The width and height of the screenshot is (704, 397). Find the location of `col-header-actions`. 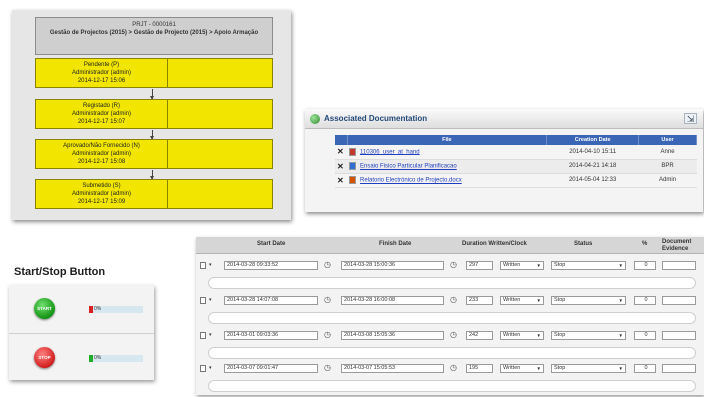

col-header-actions is located at coordinates (341, 140).